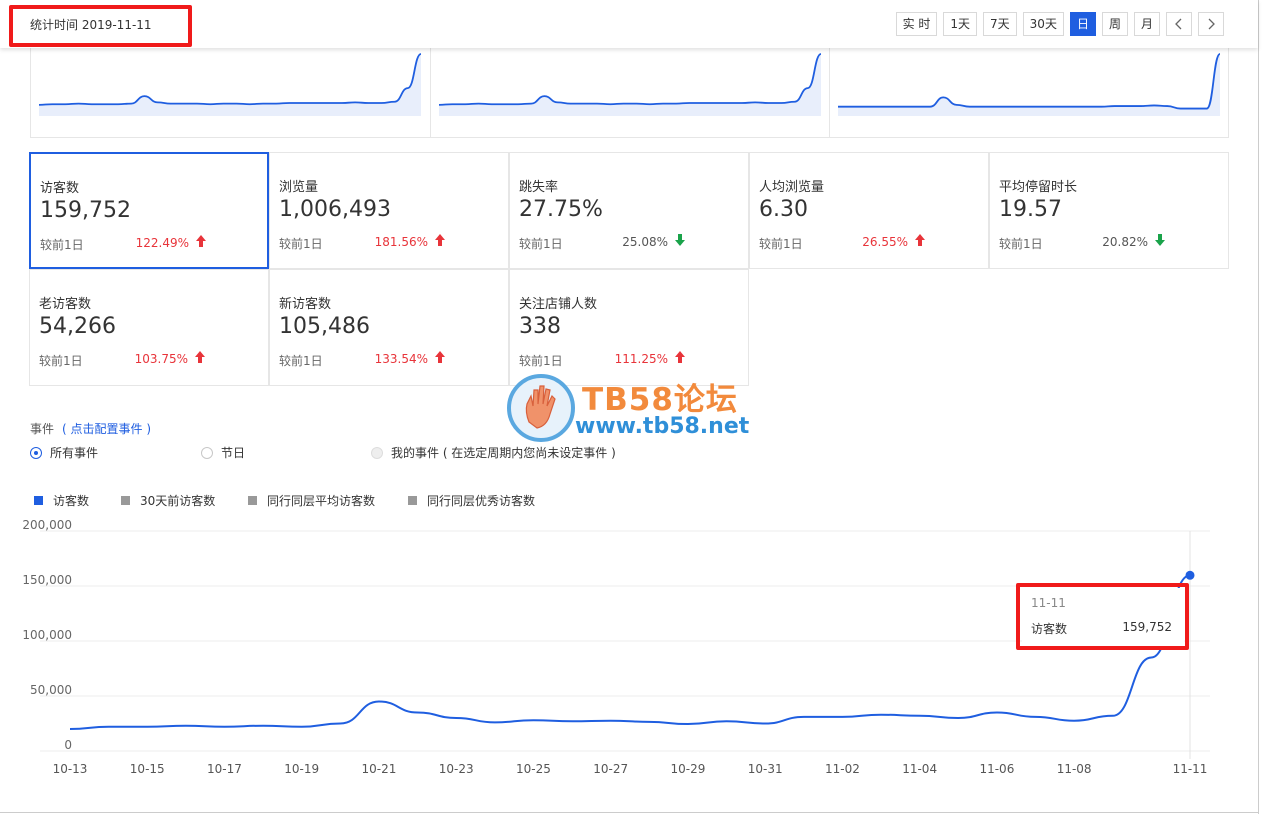  What do you see at coordinates (539, 187) in the screenshot?
I see `metric-label: 跳失率` at bounding box center [539, 187].